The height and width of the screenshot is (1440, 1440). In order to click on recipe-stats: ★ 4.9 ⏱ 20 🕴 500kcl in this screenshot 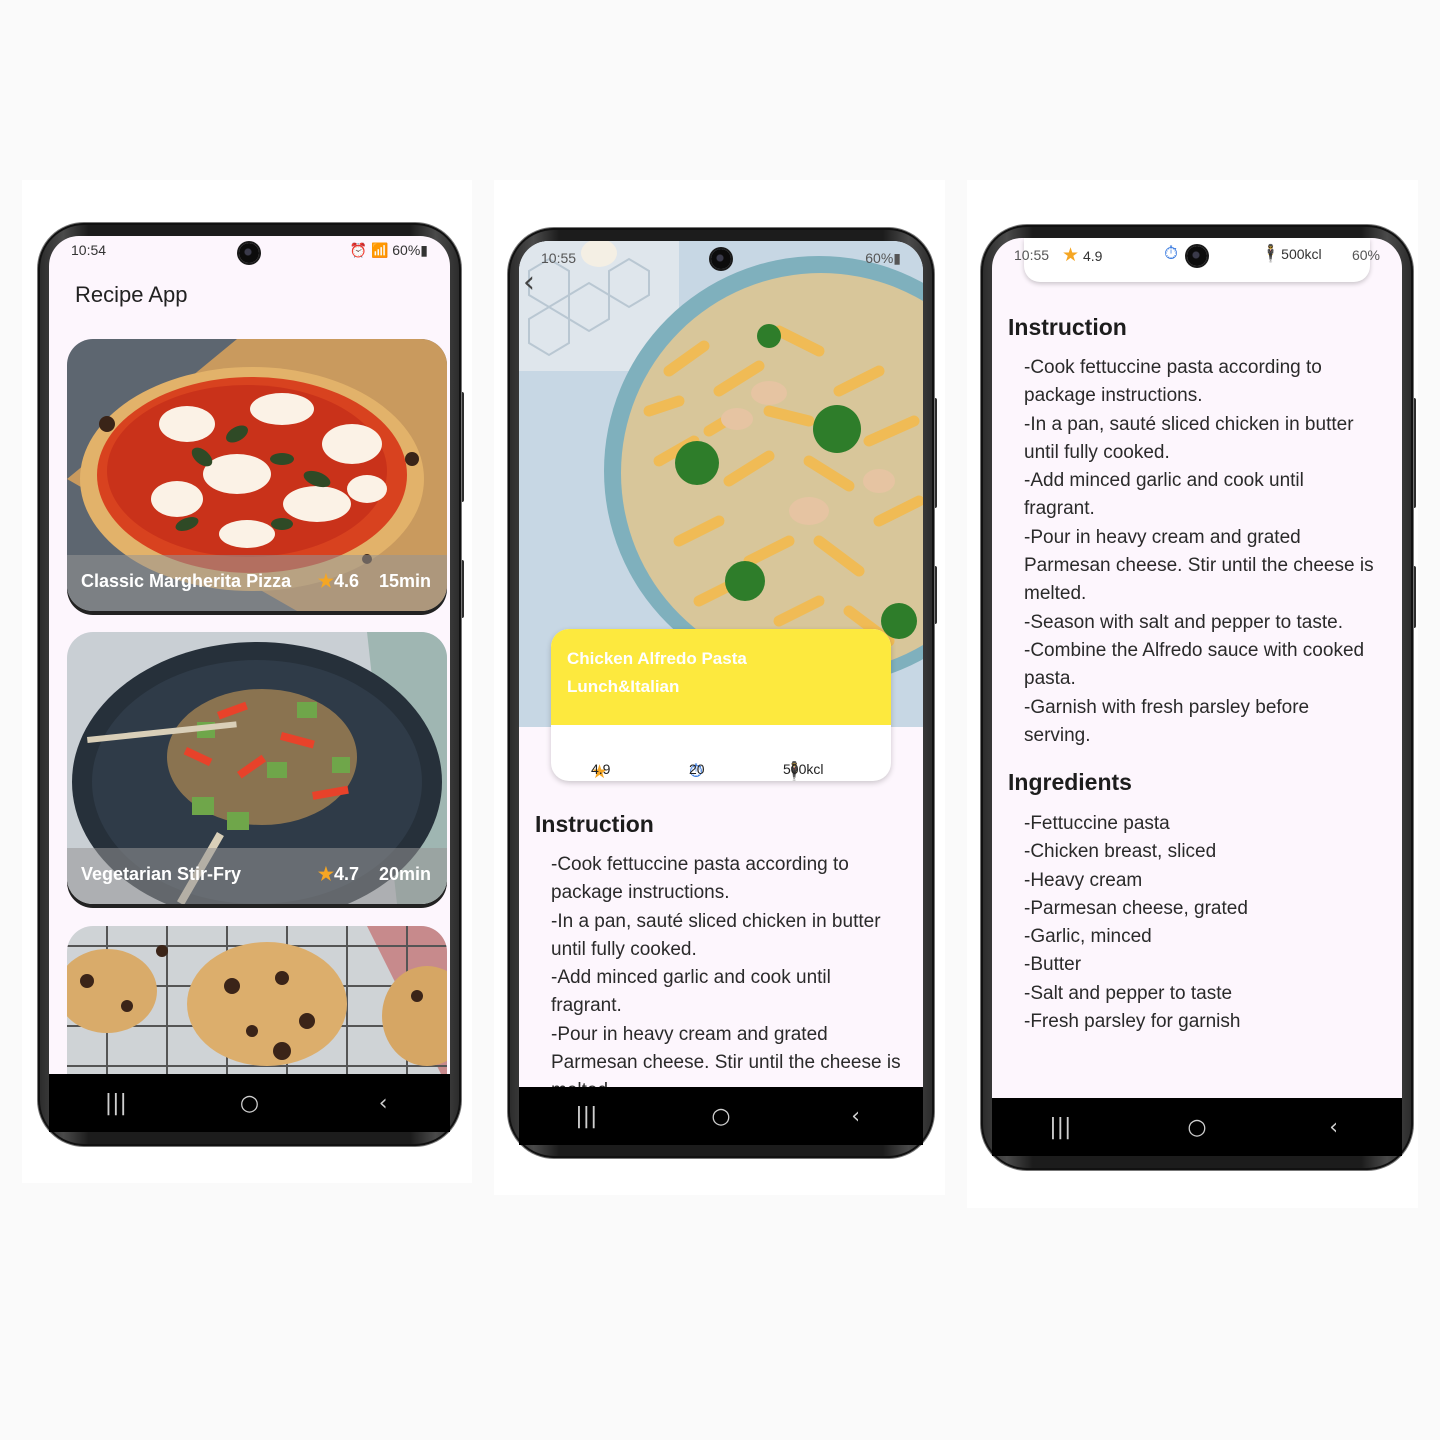, I will do `click(721, 753)`.